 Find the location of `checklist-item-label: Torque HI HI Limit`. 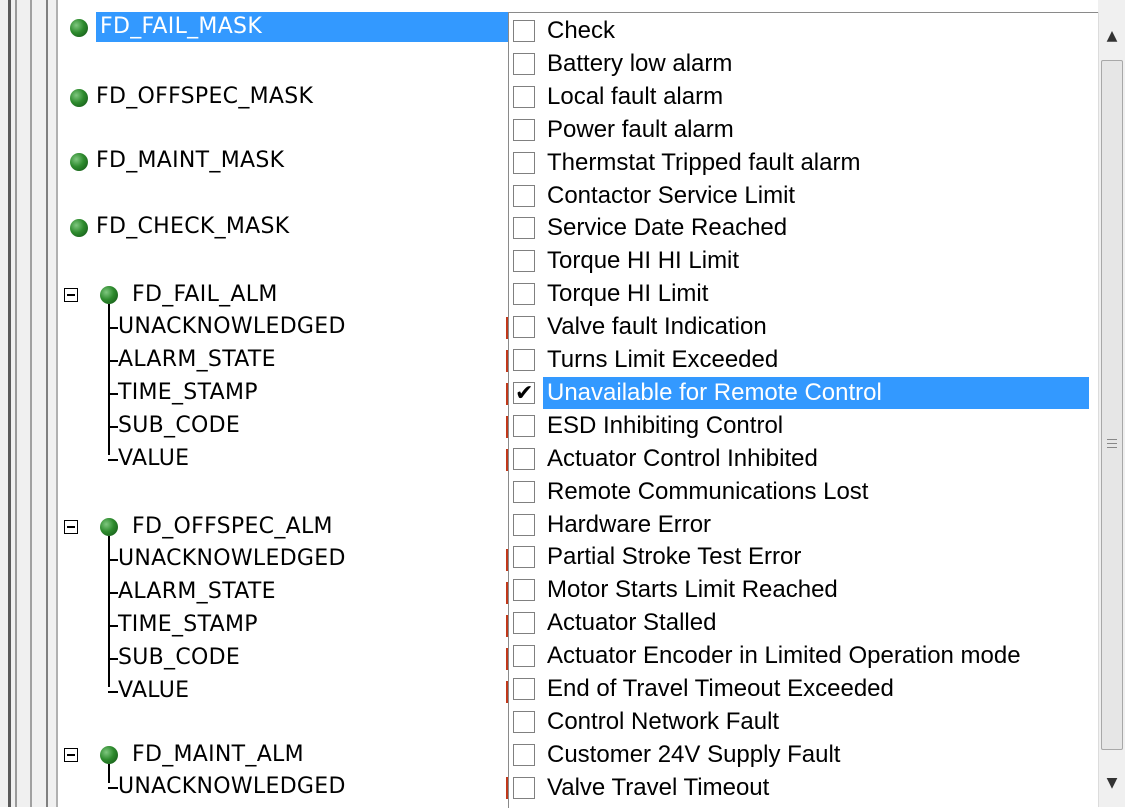

checklist-item-label: Torque HI HI Limit is located at coordinates (643, 261).